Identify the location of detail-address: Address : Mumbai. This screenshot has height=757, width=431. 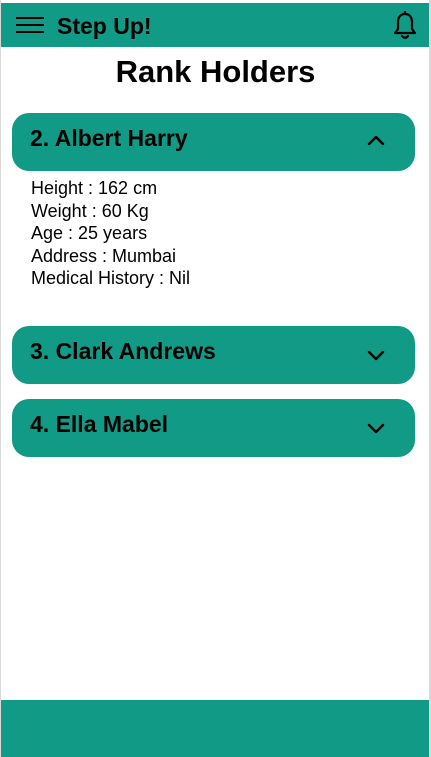
(104, 255).